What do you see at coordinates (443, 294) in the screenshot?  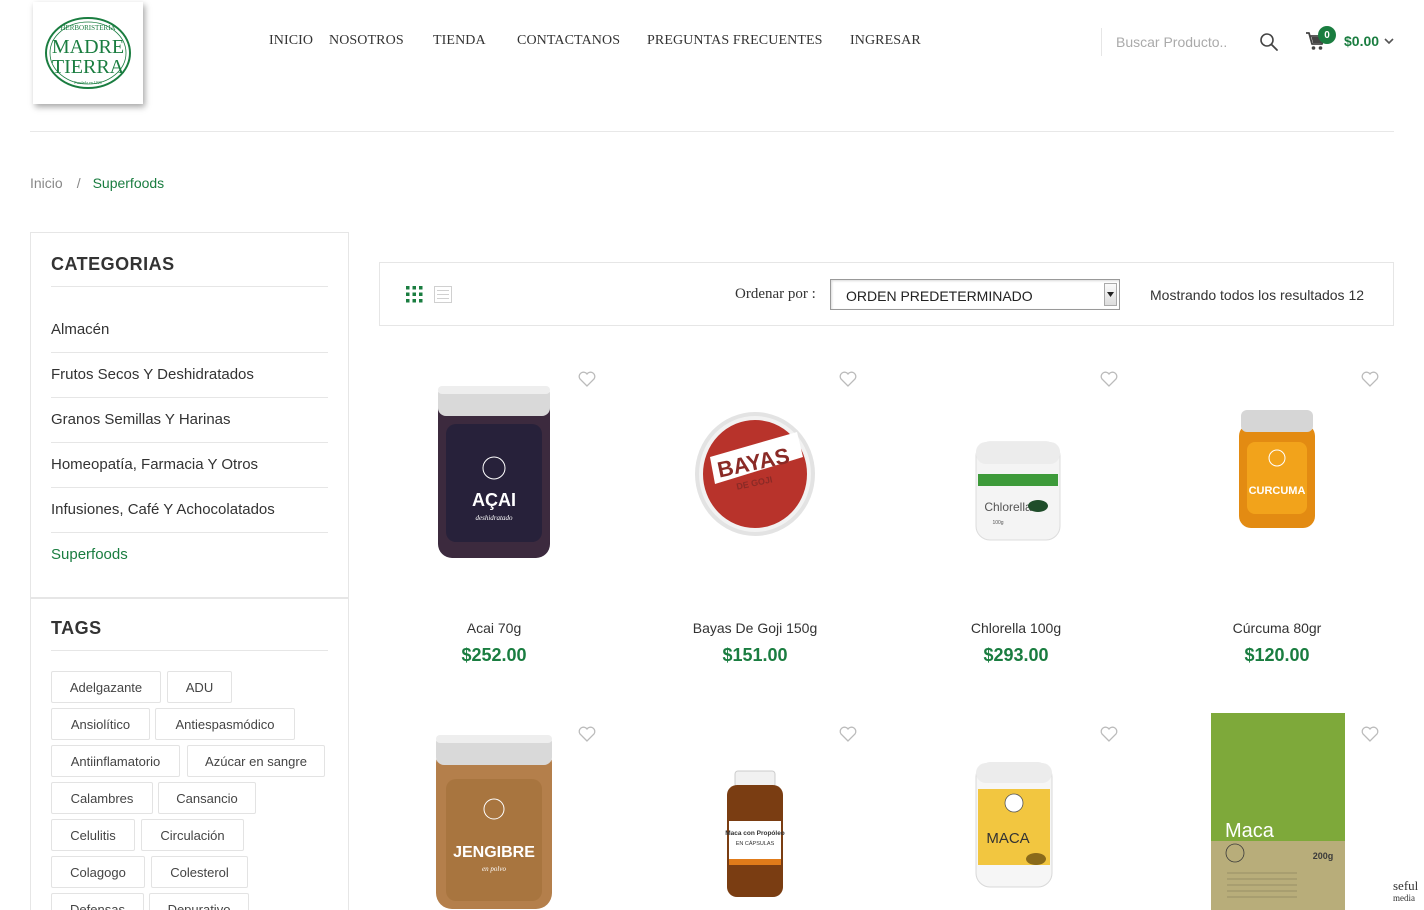 I see `list-view-icon` at bounding box center [443, 294].